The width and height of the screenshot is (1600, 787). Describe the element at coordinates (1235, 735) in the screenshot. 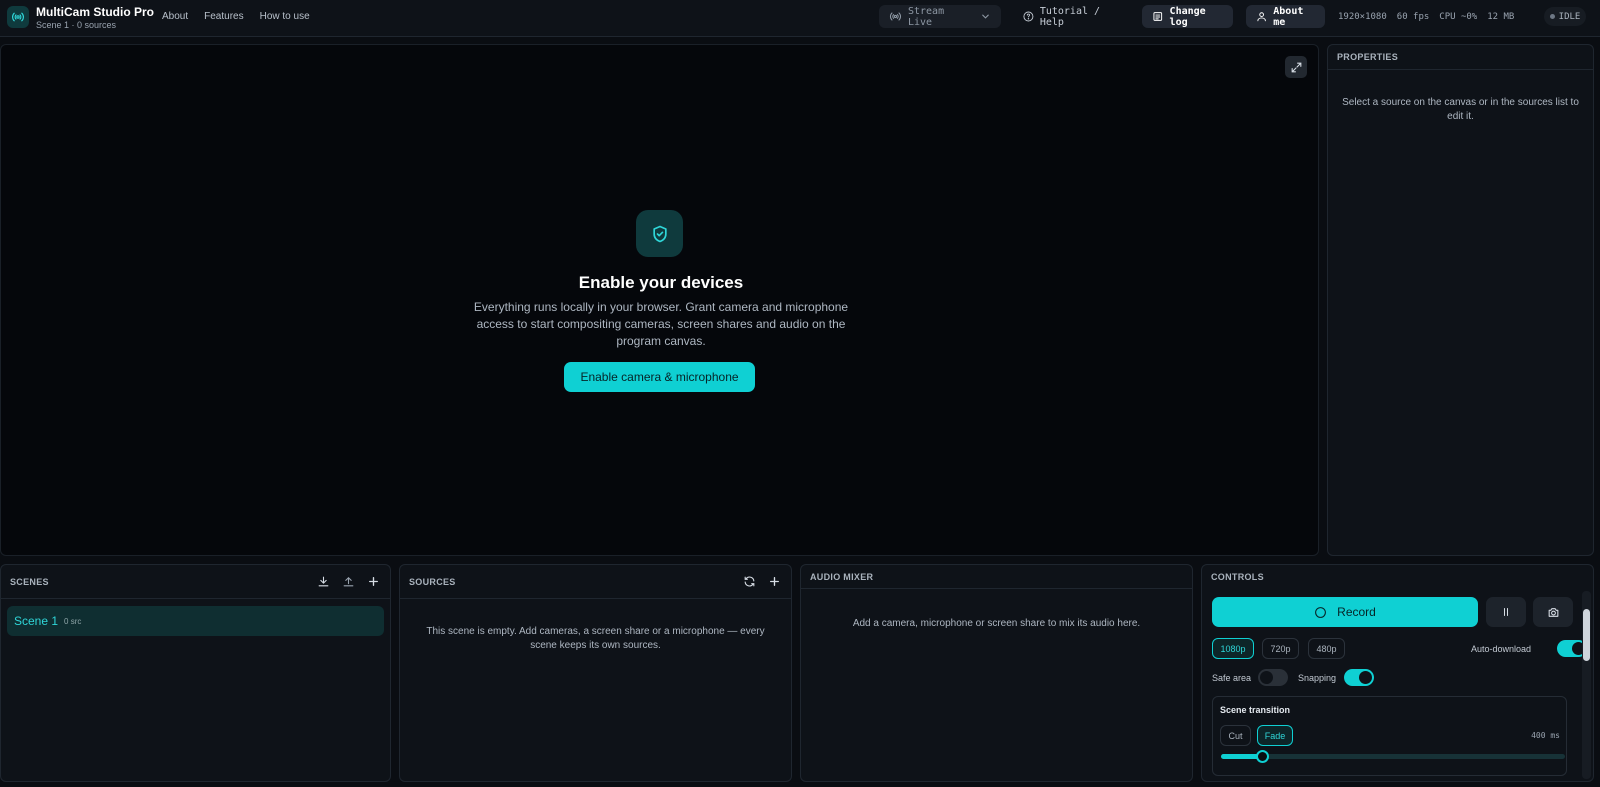

I see `transition-cut: Cut` at that location.